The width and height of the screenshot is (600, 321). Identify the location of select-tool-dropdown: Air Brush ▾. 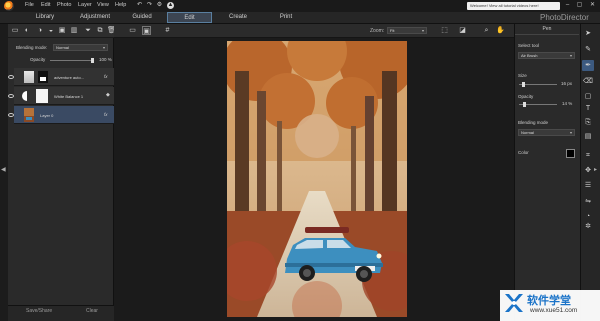
(546, 55).